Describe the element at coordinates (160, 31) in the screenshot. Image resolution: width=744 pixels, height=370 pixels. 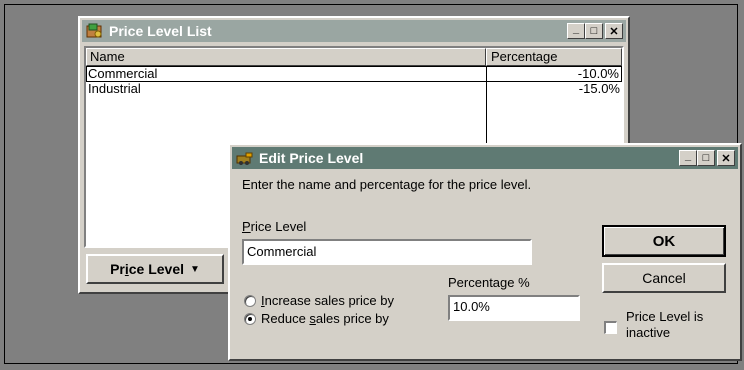
I see `list-window-title: Price Level List` at that location.